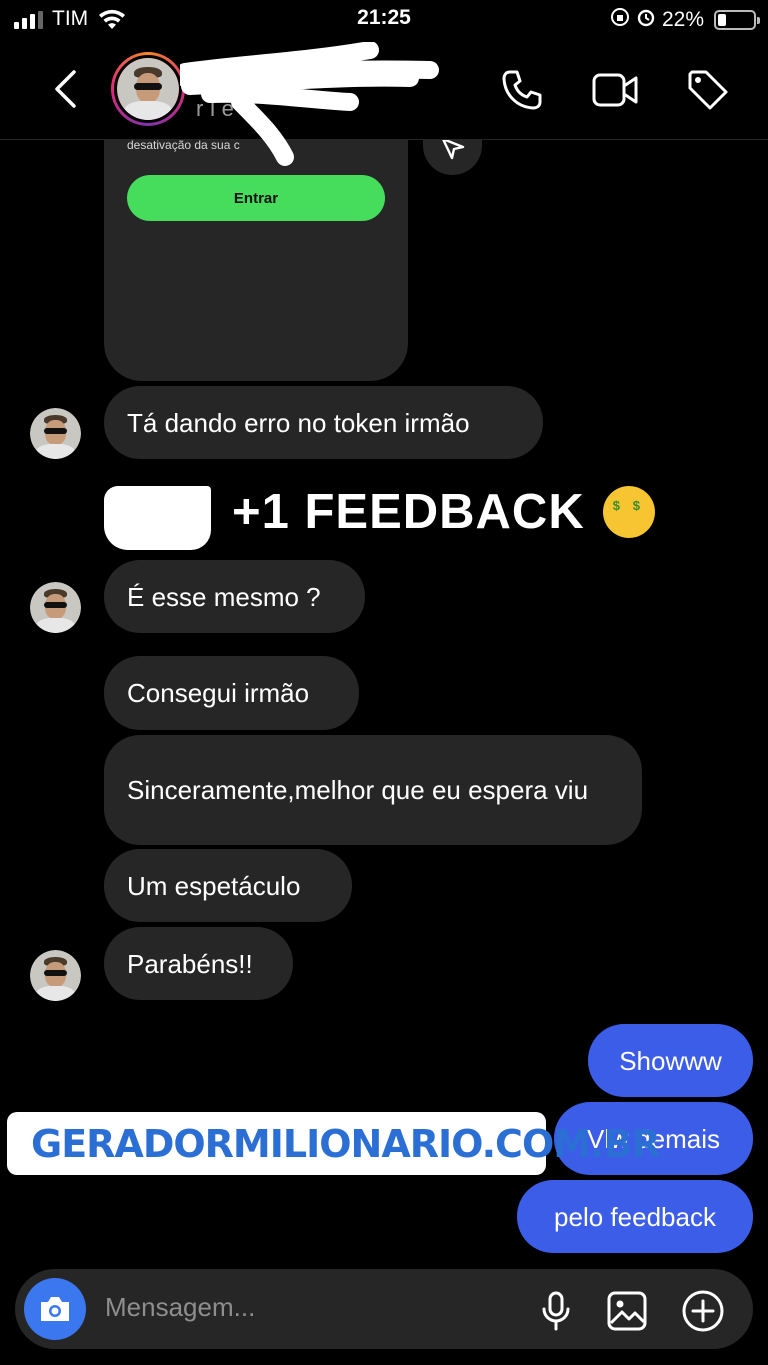 This screenshot has height=1365, width=768. I want to click on mic-icon, so click(556, 1313).